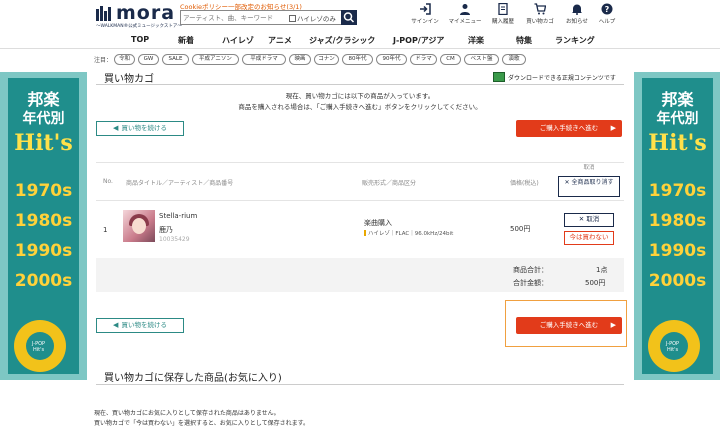  I want to click on help-label: ヘルプ, so click(607, 22).